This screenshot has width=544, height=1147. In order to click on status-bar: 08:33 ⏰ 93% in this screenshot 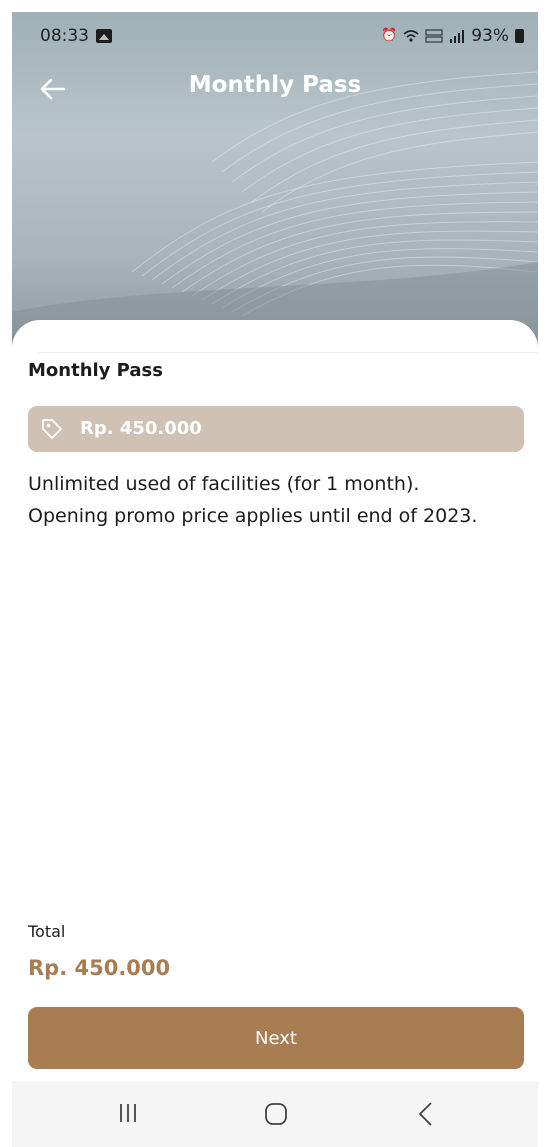, I will do `click(275, 38)`.